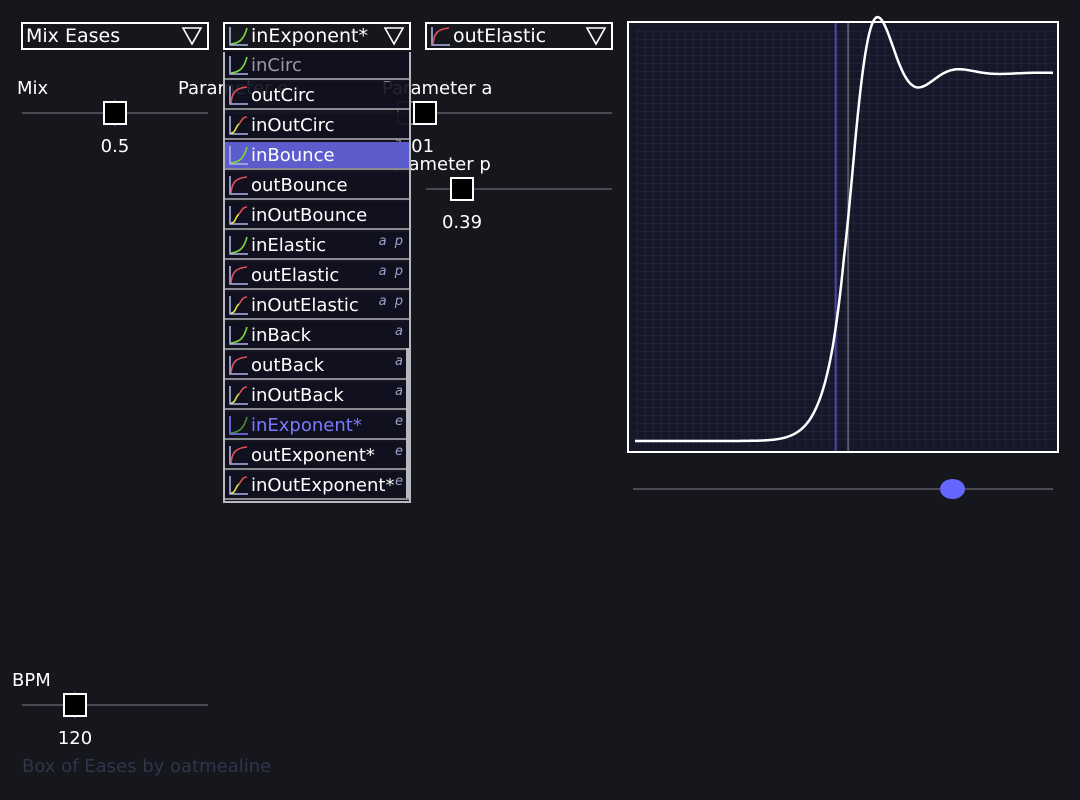  What do you see at coordinates (843, 489) in the screenshot?
I see `time-slider-track` at bounding box center [843, 489].